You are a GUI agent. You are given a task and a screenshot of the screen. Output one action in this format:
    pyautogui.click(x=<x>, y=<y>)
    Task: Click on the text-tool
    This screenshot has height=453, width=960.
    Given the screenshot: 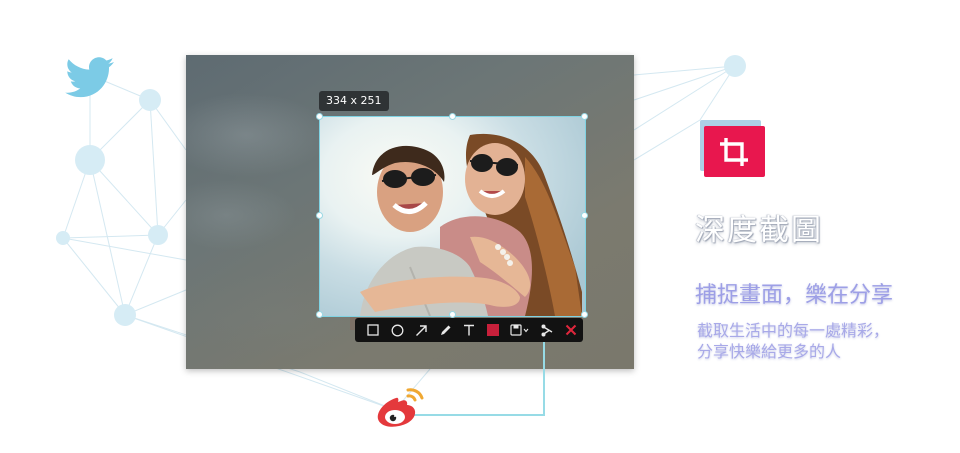 What is the action you would take?
    pyautogui.click(x=469, y=330)
    